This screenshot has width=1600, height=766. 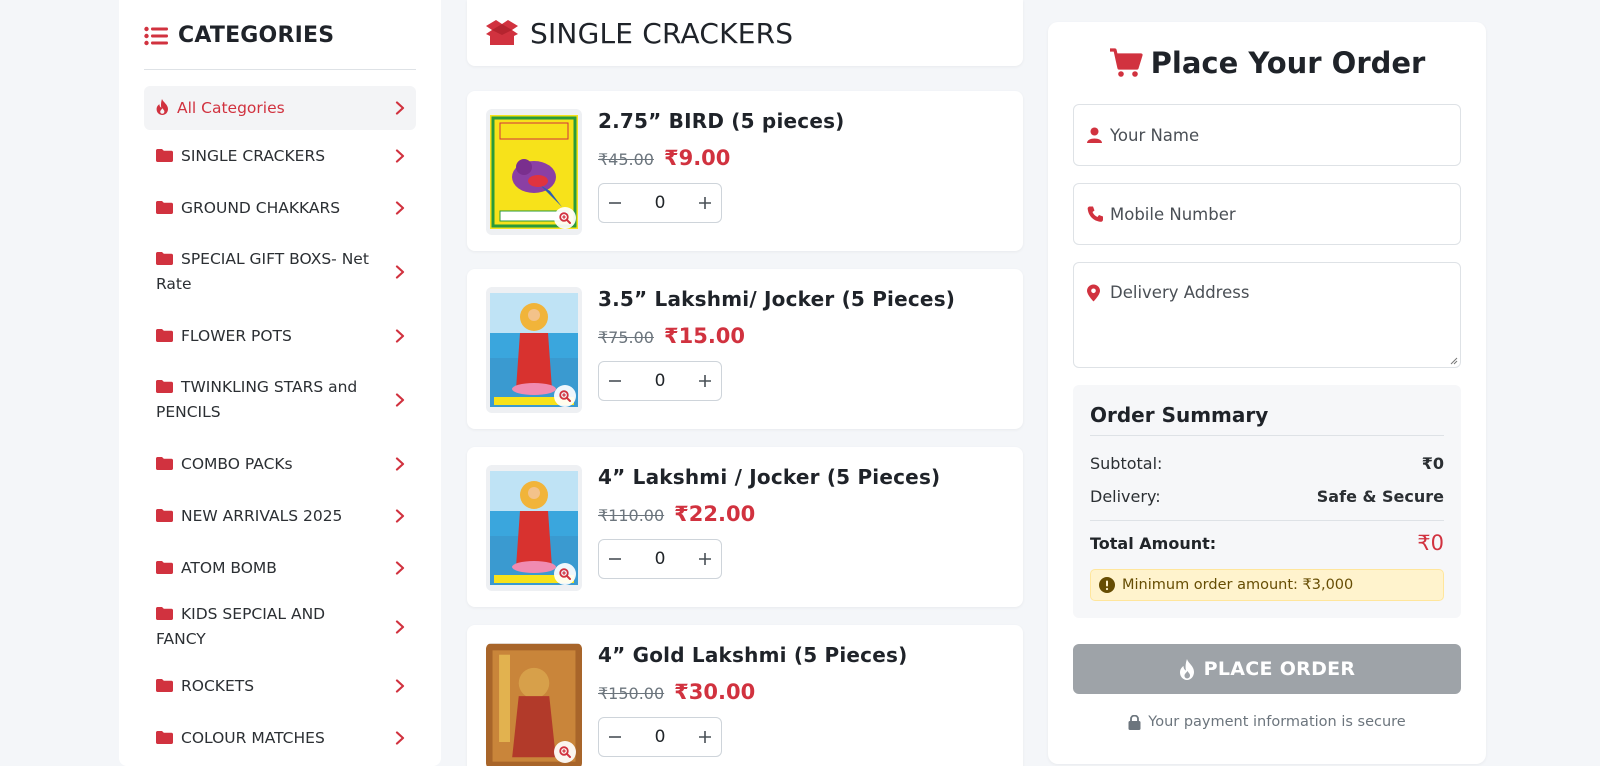 I want to click on category-label: NEW ARRIVALS 2025, so click(x=249, y=516).